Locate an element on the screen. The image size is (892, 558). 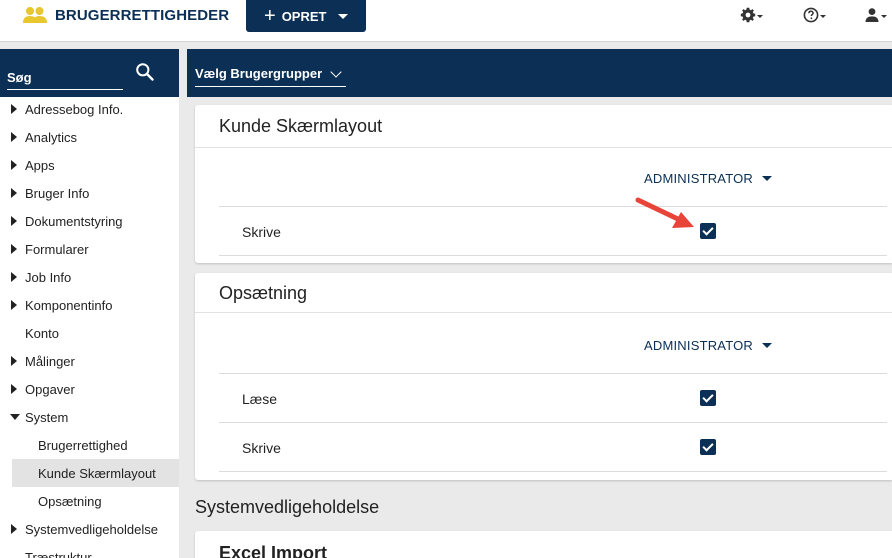
help-icon is located at coordinates (811, 15).